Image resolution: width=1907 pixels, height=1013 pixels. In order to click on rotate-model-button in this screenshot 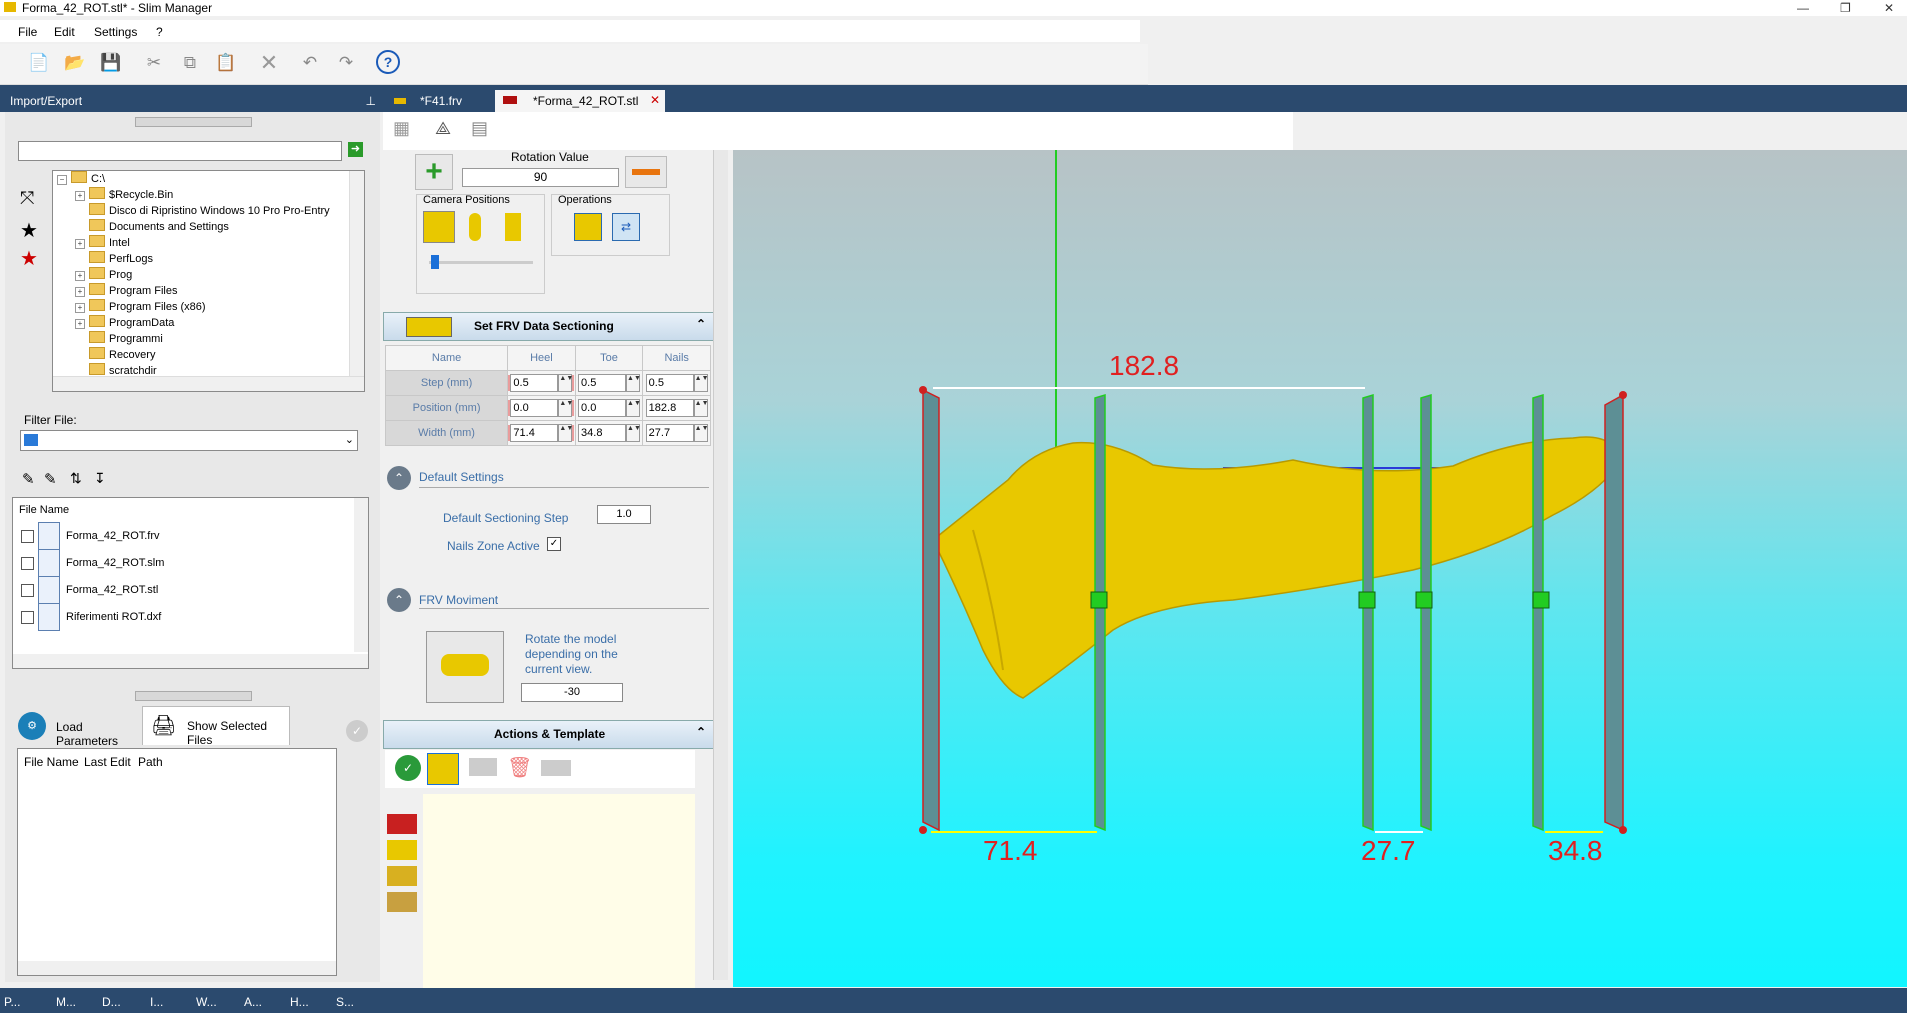, I will do `click(465, 667)`.